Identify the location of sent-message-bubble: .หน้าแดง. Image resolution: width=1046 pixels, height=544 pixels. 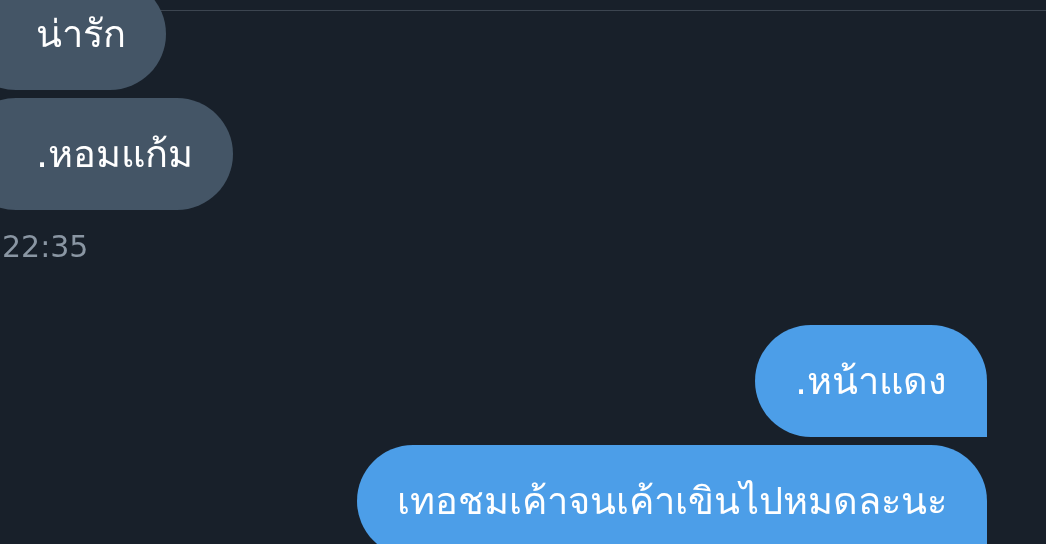
(870, 381).